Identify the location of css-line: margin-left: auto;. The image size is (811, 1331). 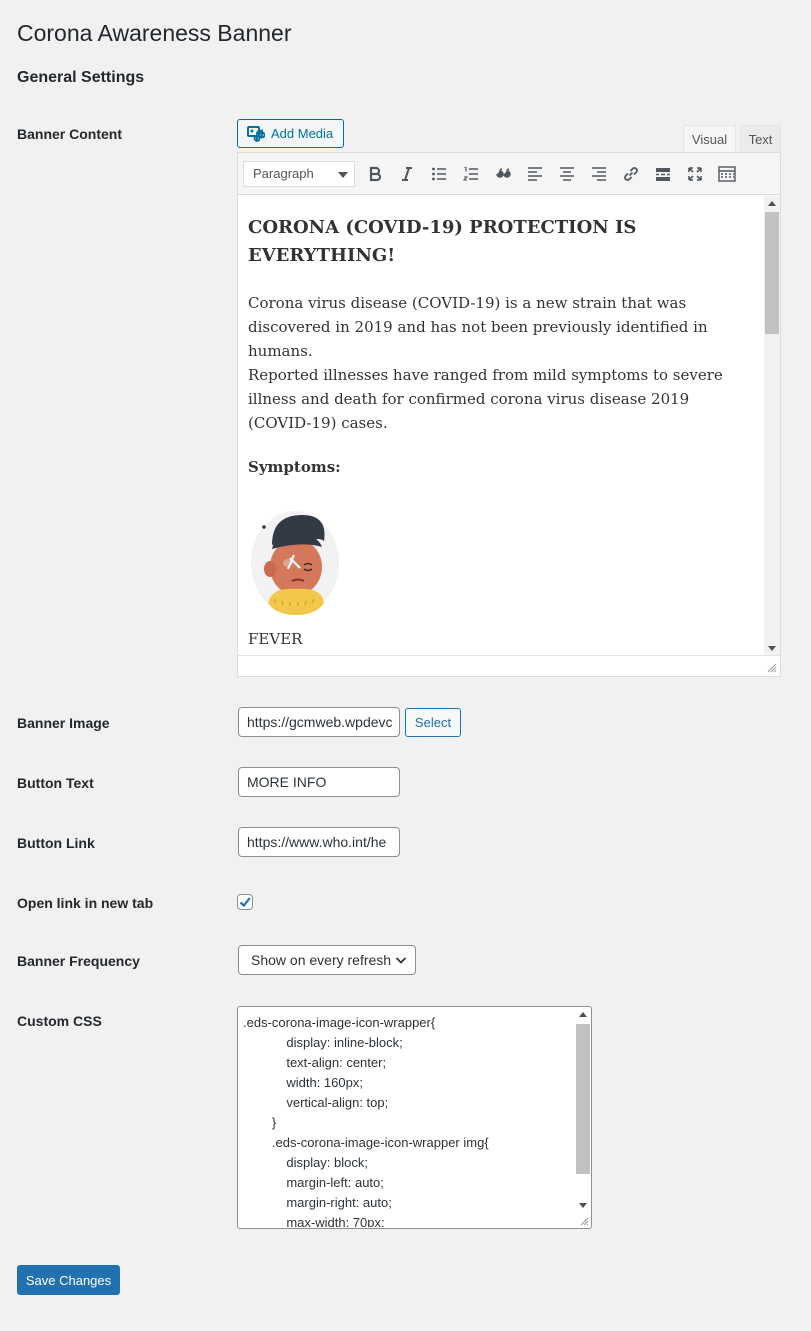
(313, 1182).